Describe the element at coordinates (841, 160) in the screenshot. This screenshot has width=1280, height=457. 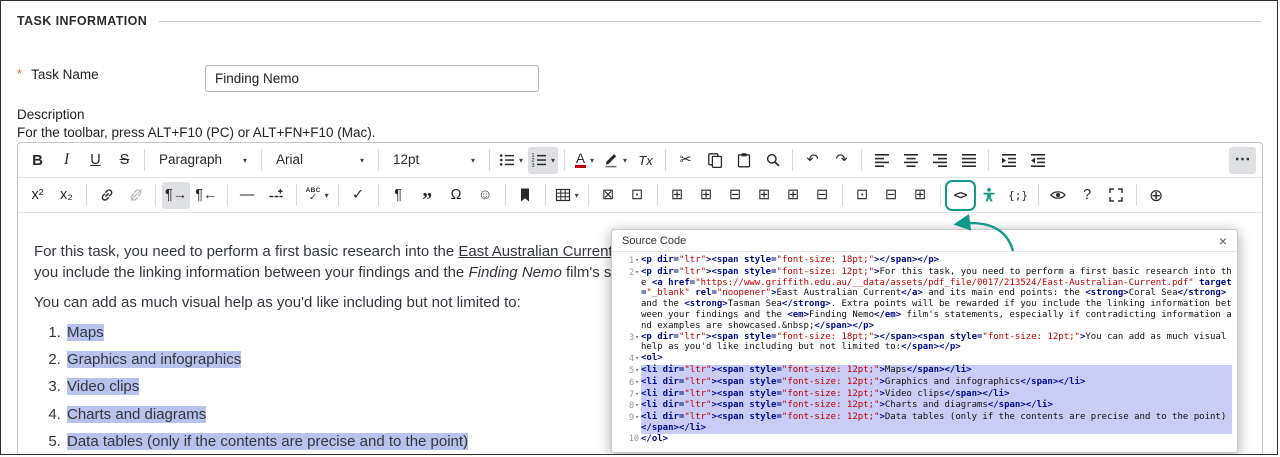
I see `redo-button: ↷` at that location.